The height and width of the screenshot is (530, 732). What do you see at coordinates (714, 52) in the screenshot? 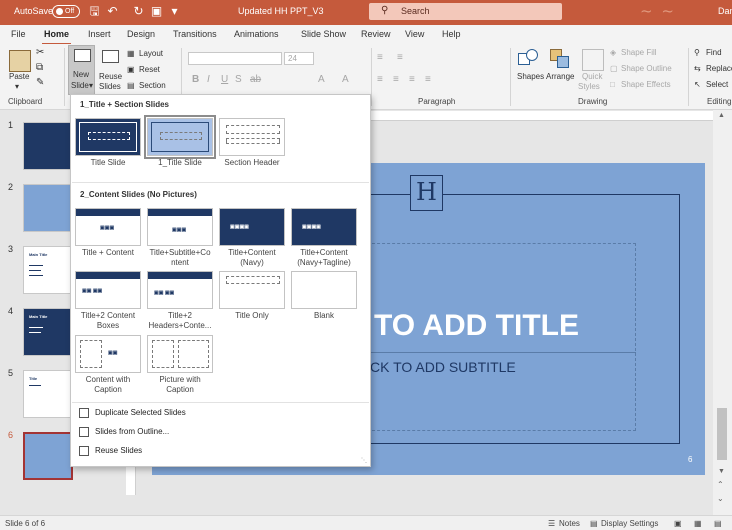
I see `find-button: Find` at bounding box center [714, 52].